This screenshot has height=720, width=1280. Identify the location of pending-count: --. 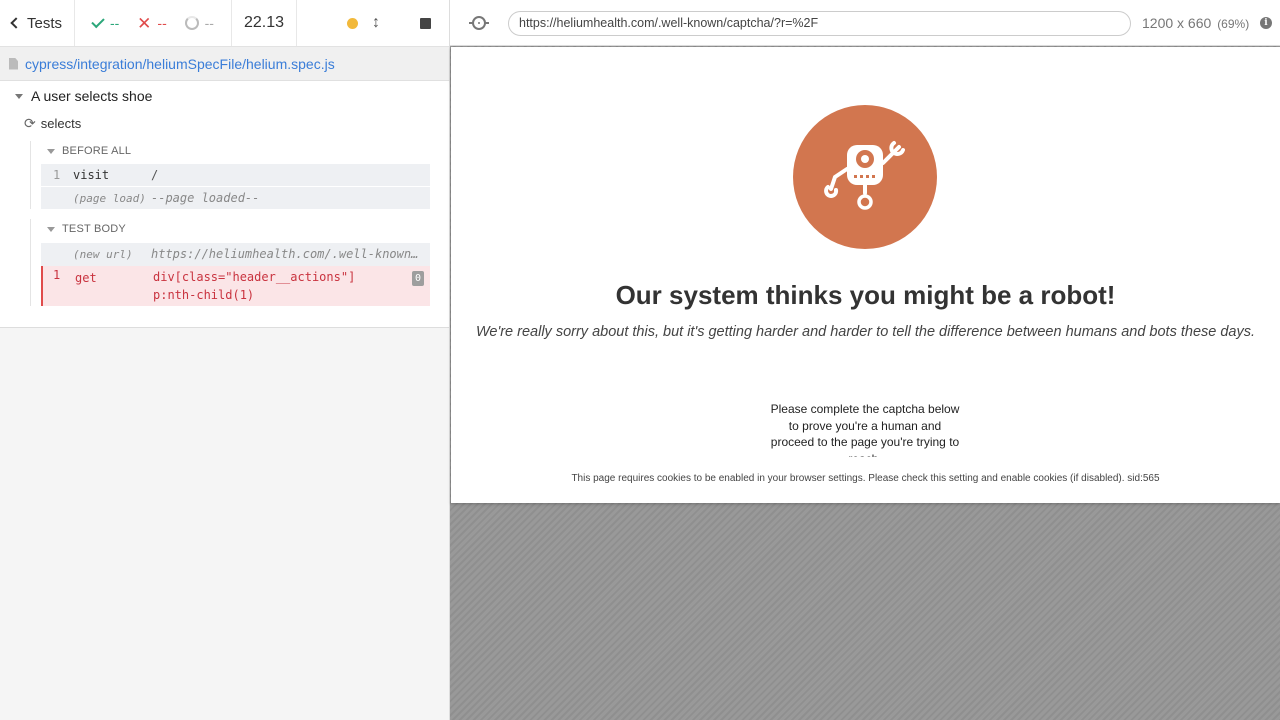
(209, 23).